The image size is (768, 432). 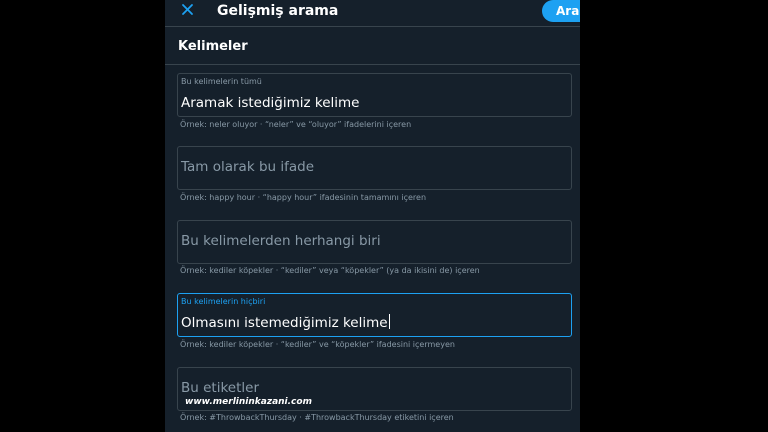 What do you see at coordinates (372, 64) in the screenshot?
I see `section-divider` at bounding box center [372, 64].